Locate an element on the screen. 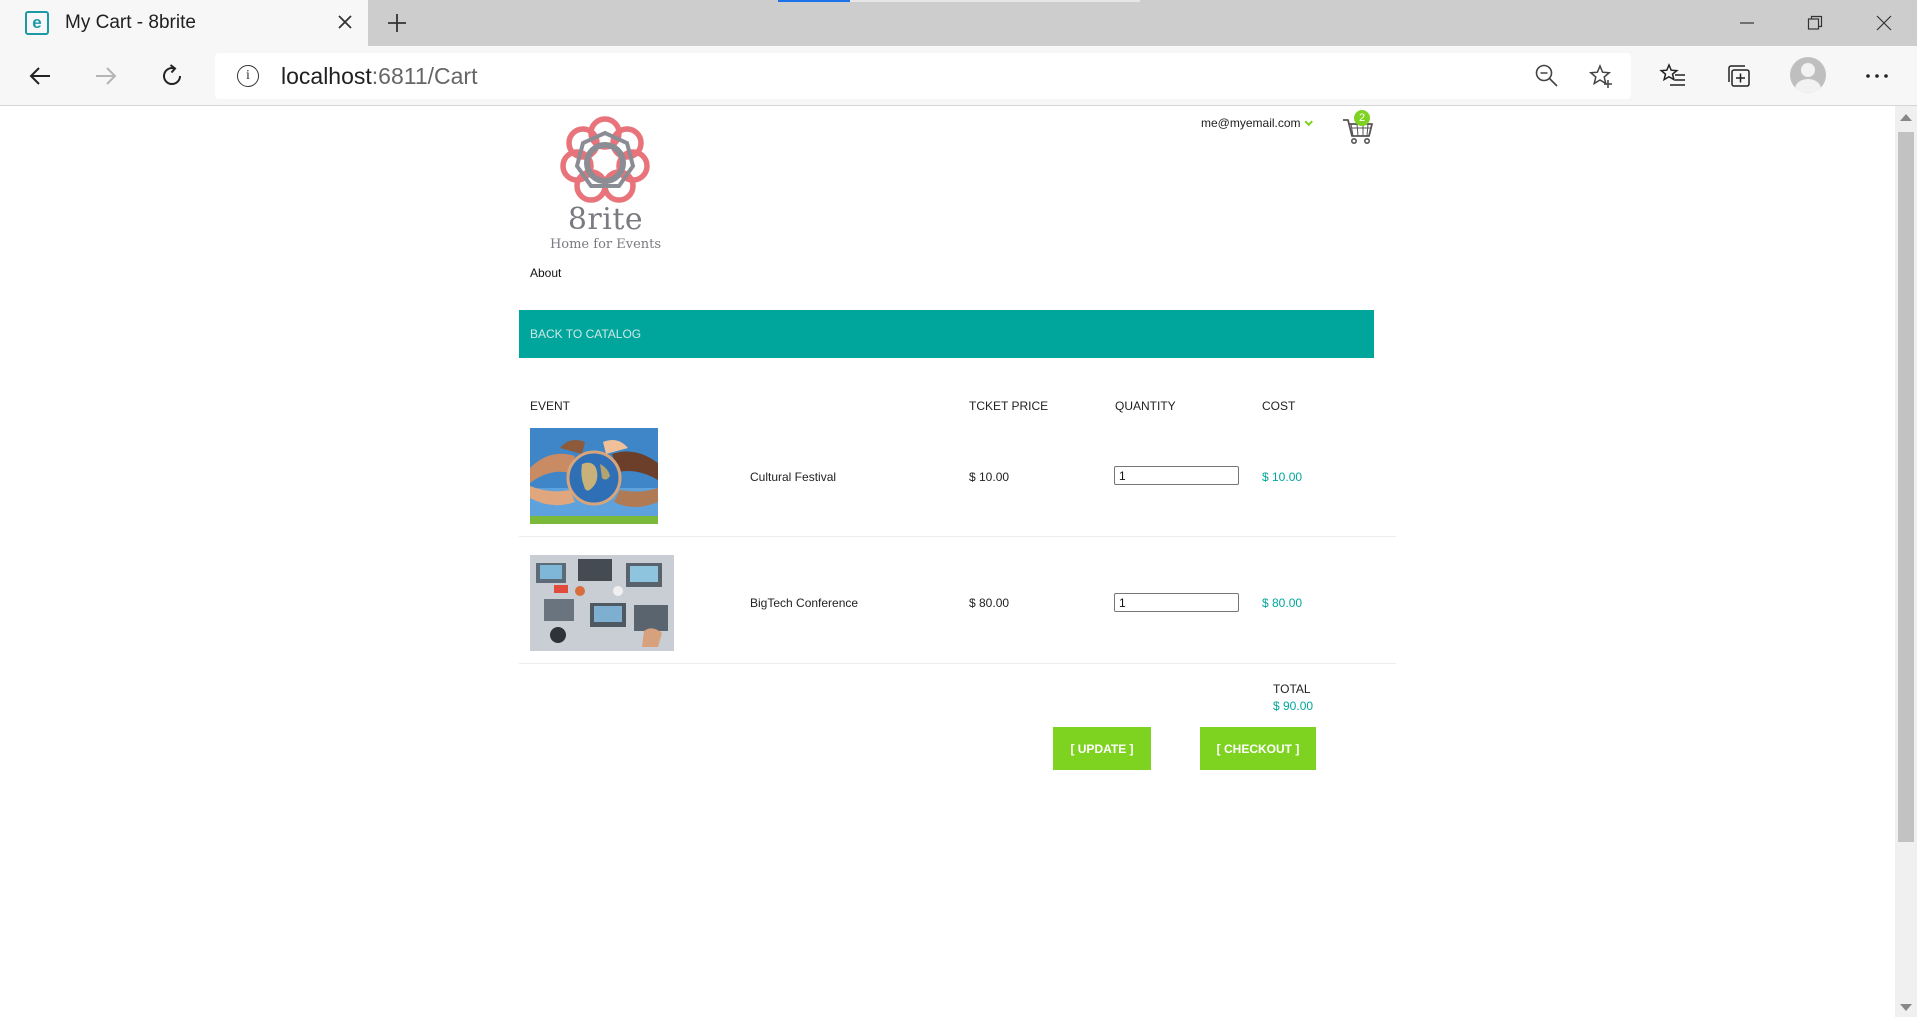  collections-icon is located at coordinates (1739, 76).